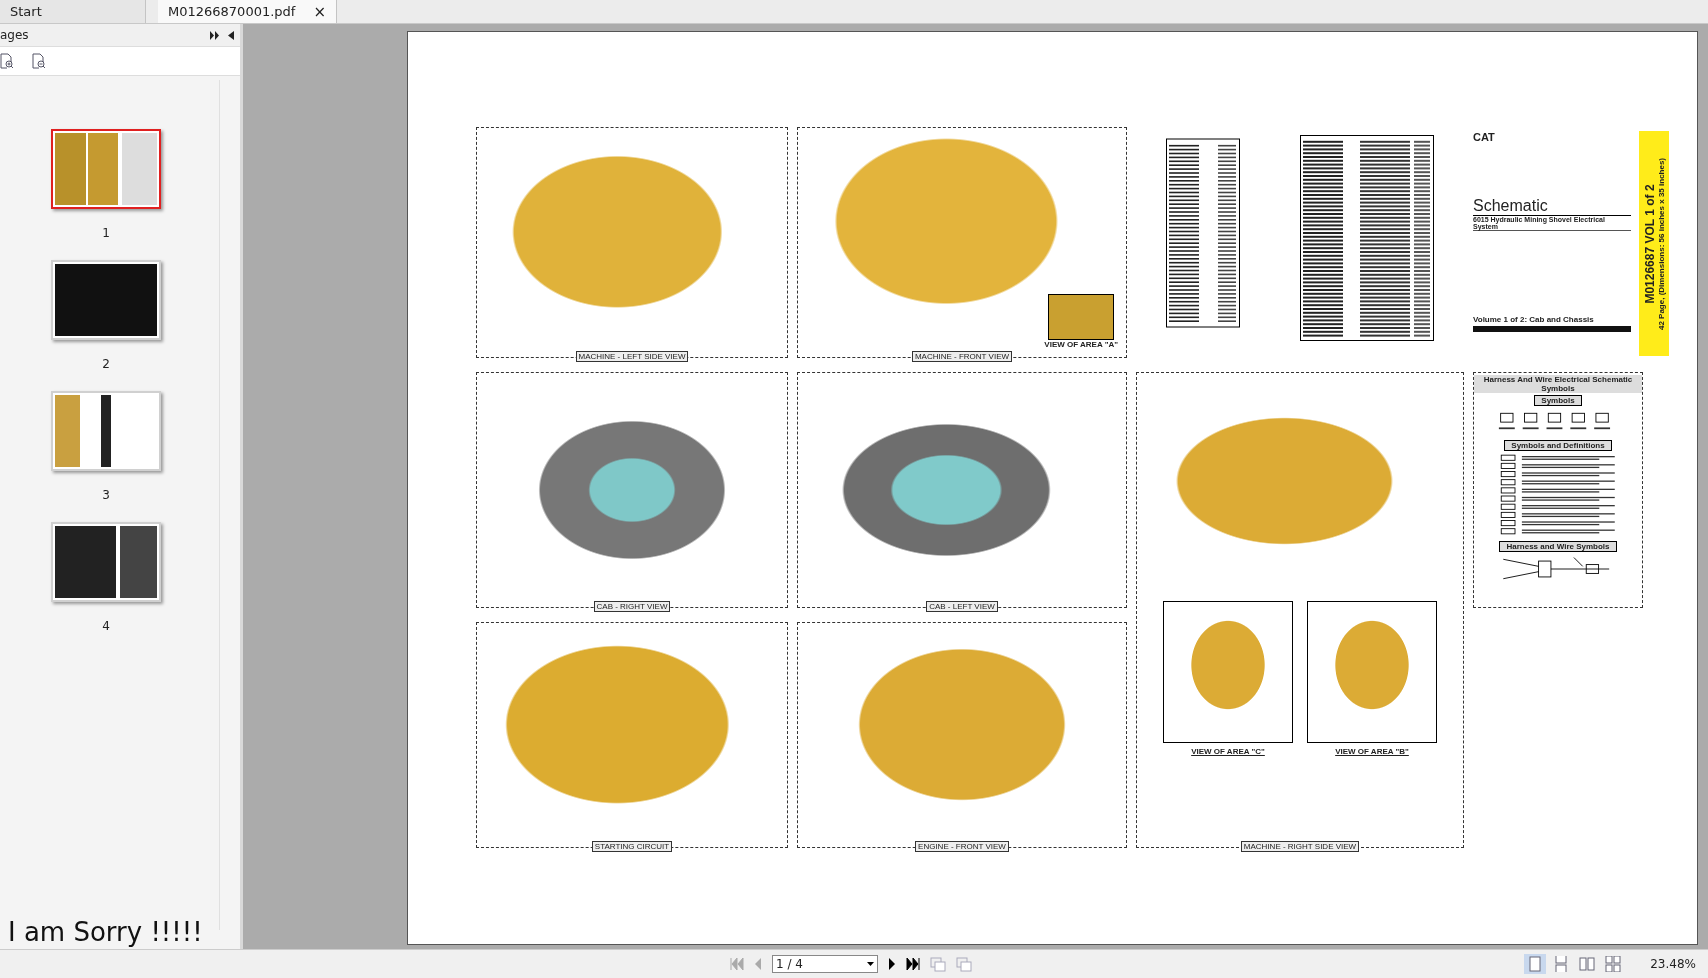 The height and width of the screenshot is (978, 1708). Describe the element at coordinates (247, 11) in the screenshot. I see `tab: M01266870001.pdf ×` at that location.